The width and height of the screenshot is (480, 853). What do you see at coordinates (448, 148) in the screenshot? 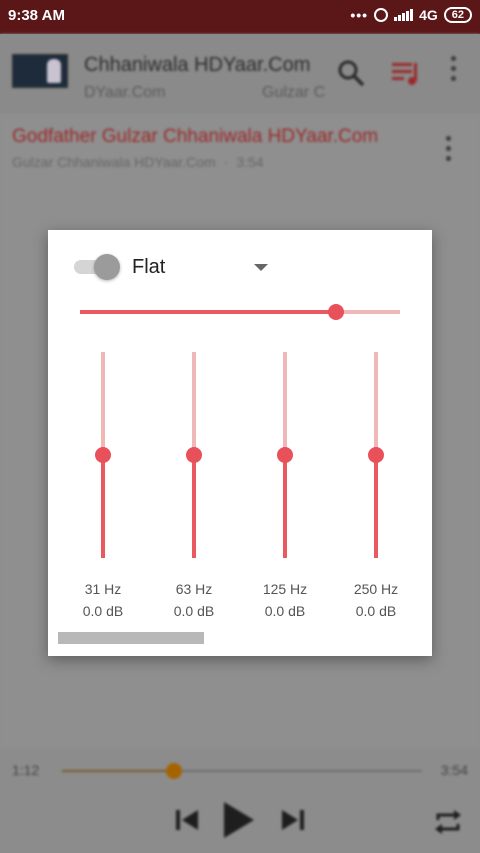
I see `song-more-icon` at bounding box center [448, 148].